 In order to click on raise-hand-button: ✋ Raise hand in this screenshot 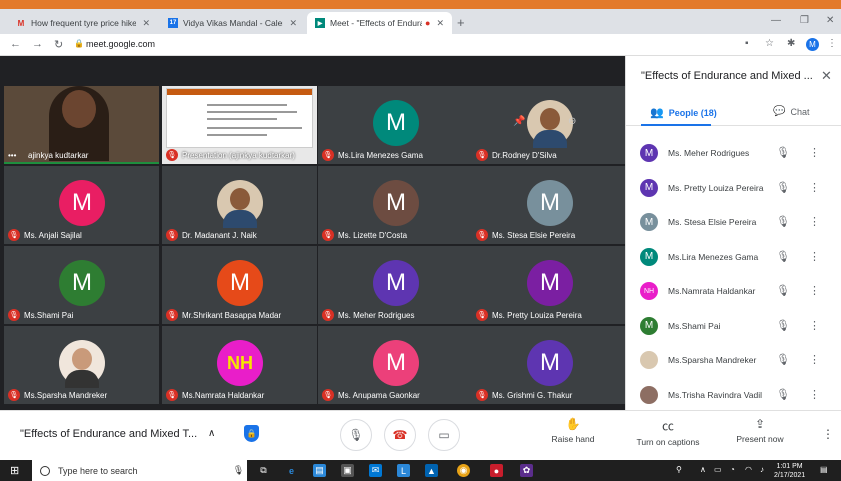, I will do `click(573, 430)`.